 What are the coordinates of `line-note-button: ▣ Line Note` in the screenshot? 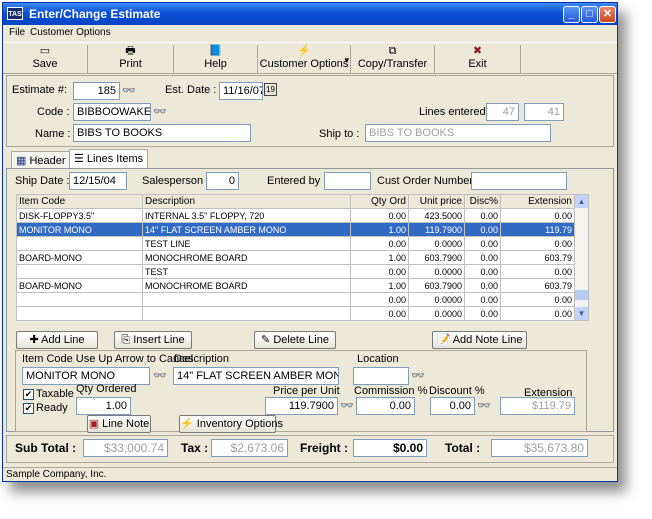 It's located at (119, 424).